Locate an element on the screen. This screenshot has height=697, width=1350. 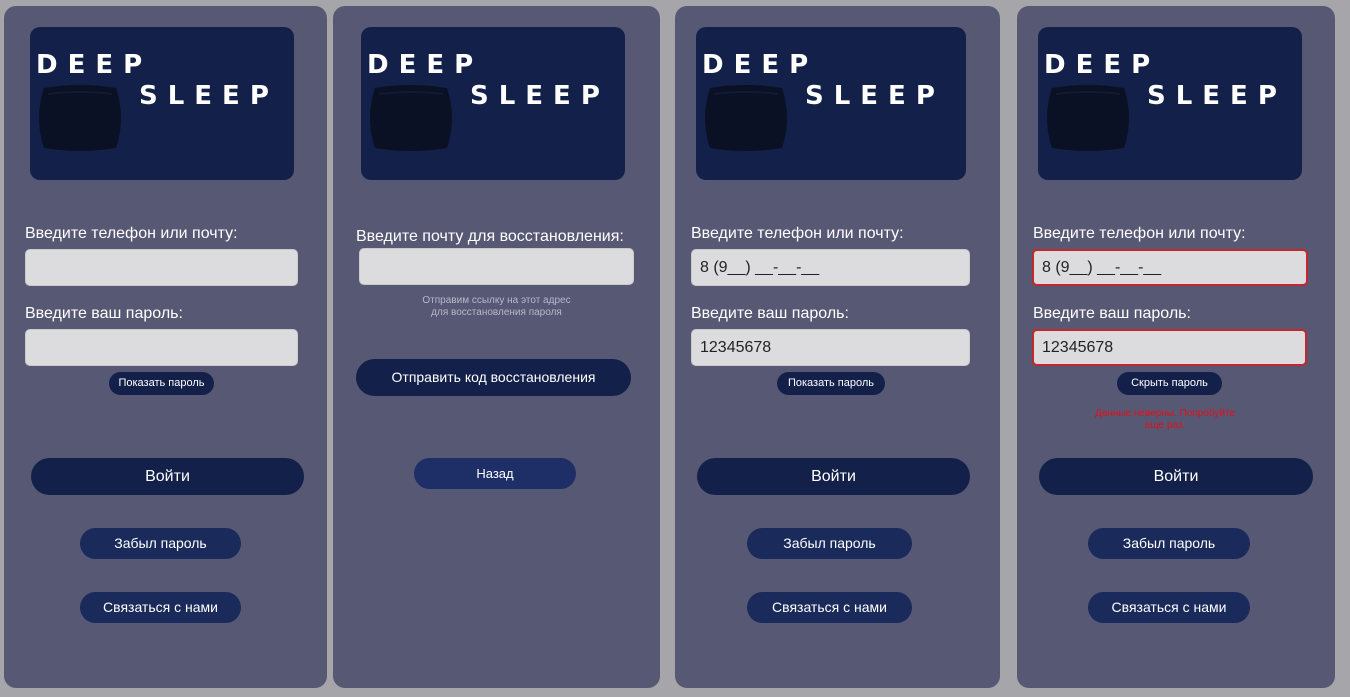
hide-password-button: Скрыть пароль is located at coordinates (1169, 383).